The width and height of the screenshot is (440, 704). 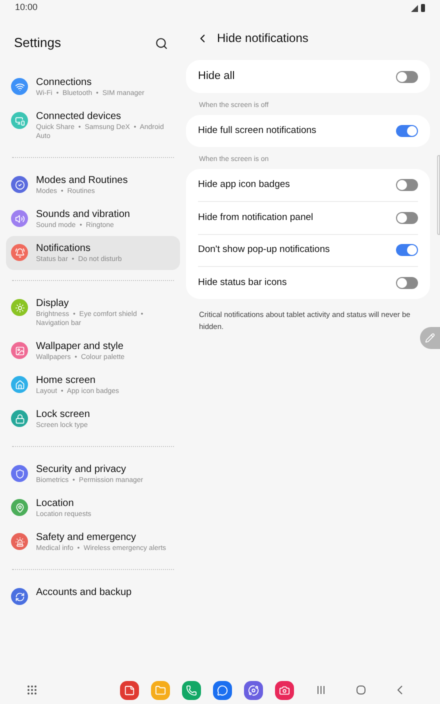 I want to click on signal-battery-icon, so click(x=418, y=8).